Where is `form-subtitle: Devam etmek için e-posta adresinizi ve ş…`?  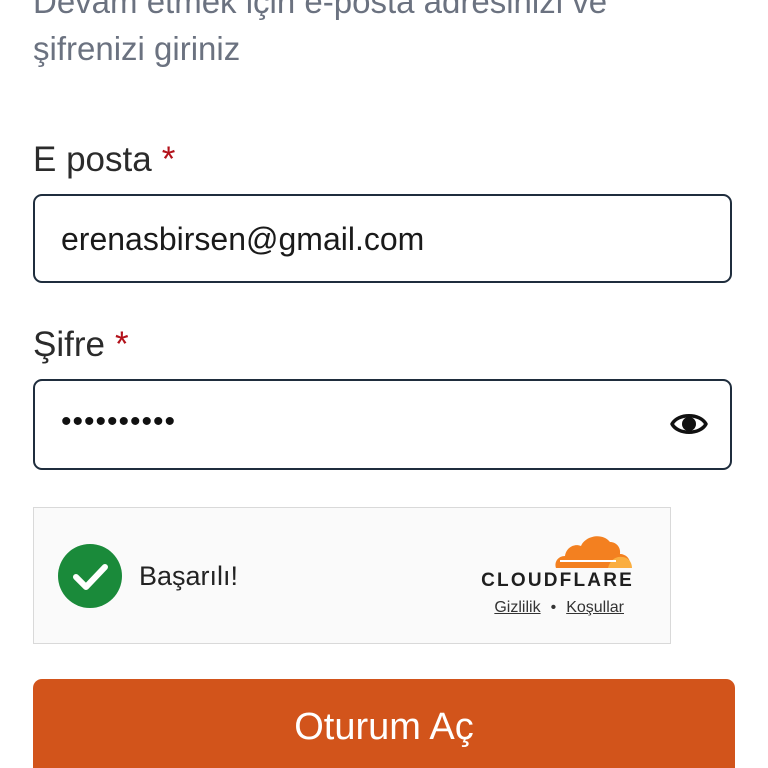
form-subtitle: Devam etmek için e-posta adresinizi ve ş… is located at coordinates (320, 33).